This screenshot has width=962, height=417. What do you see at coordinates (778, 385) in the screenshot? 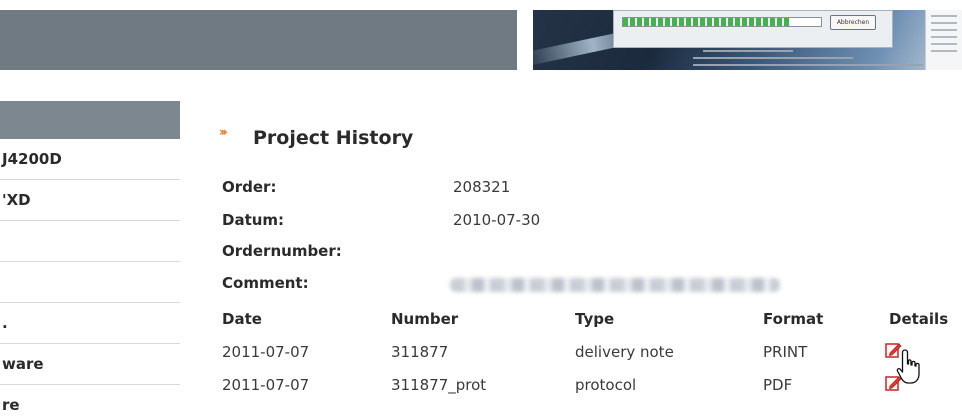
I see `row-format: PDF` at bounding box center [778, 385].